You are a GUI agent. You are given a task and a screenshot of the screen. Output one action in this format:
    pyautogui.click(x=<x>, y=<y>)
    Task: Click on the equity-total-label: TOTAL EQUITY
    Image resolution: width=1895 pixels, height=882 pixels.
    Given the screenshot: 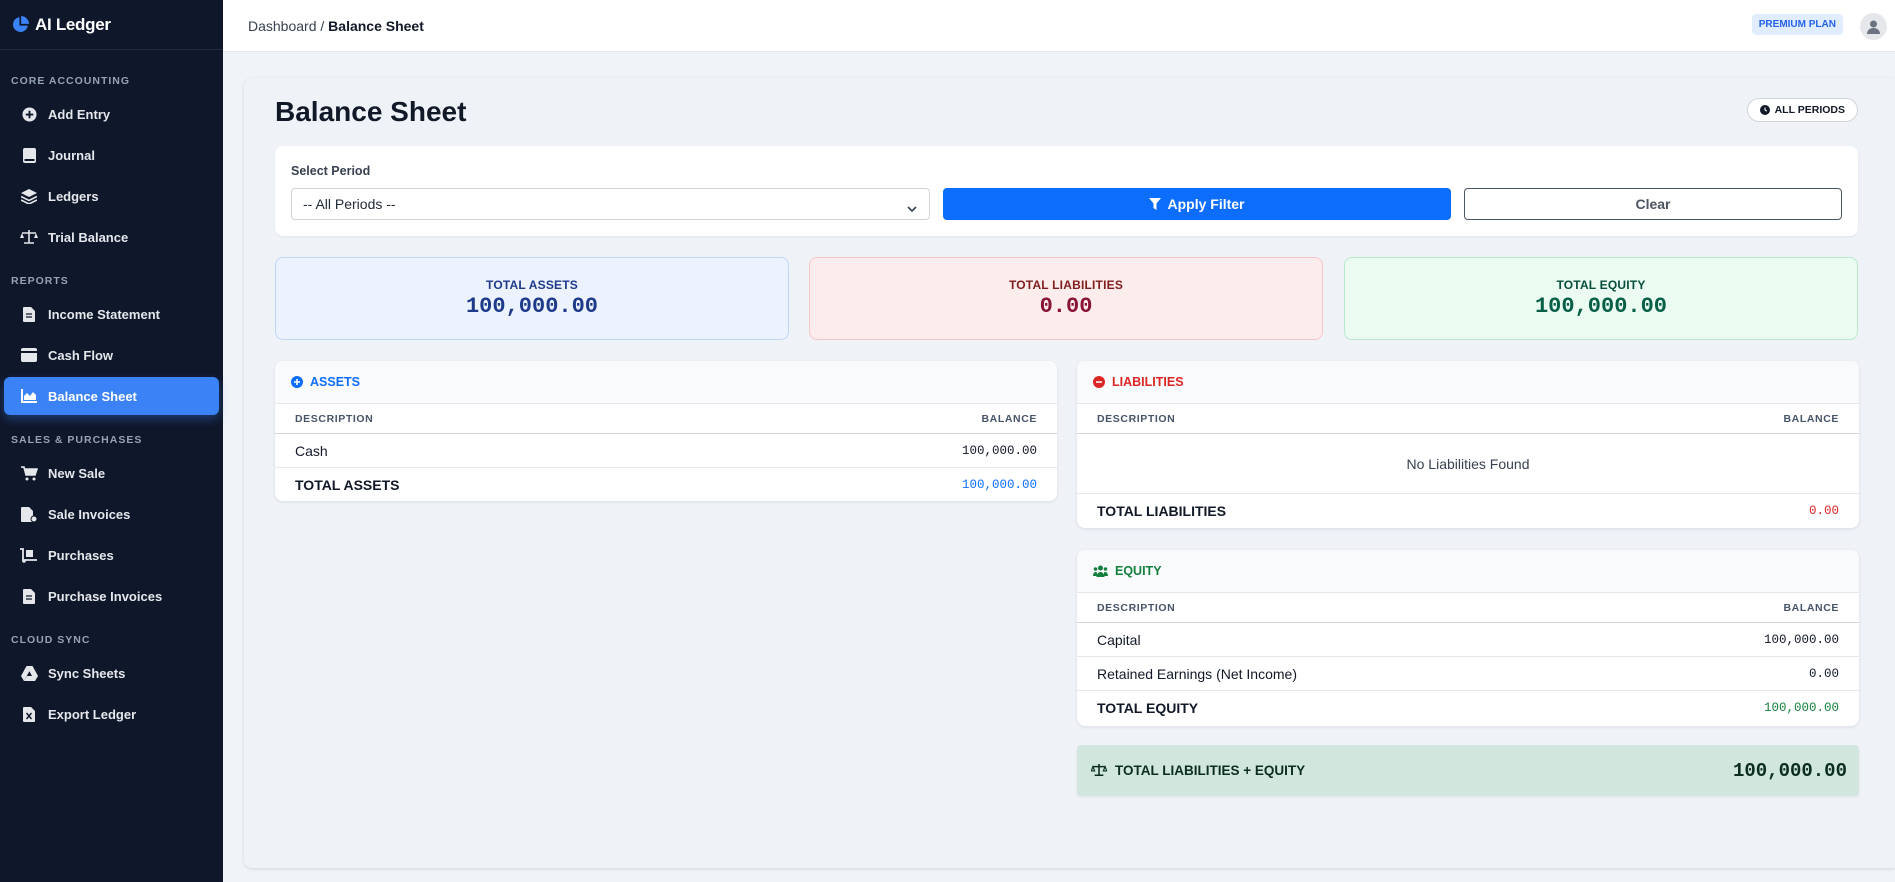 What is the action you would take?
    pyautogui.click(x=1148, y=708)
    